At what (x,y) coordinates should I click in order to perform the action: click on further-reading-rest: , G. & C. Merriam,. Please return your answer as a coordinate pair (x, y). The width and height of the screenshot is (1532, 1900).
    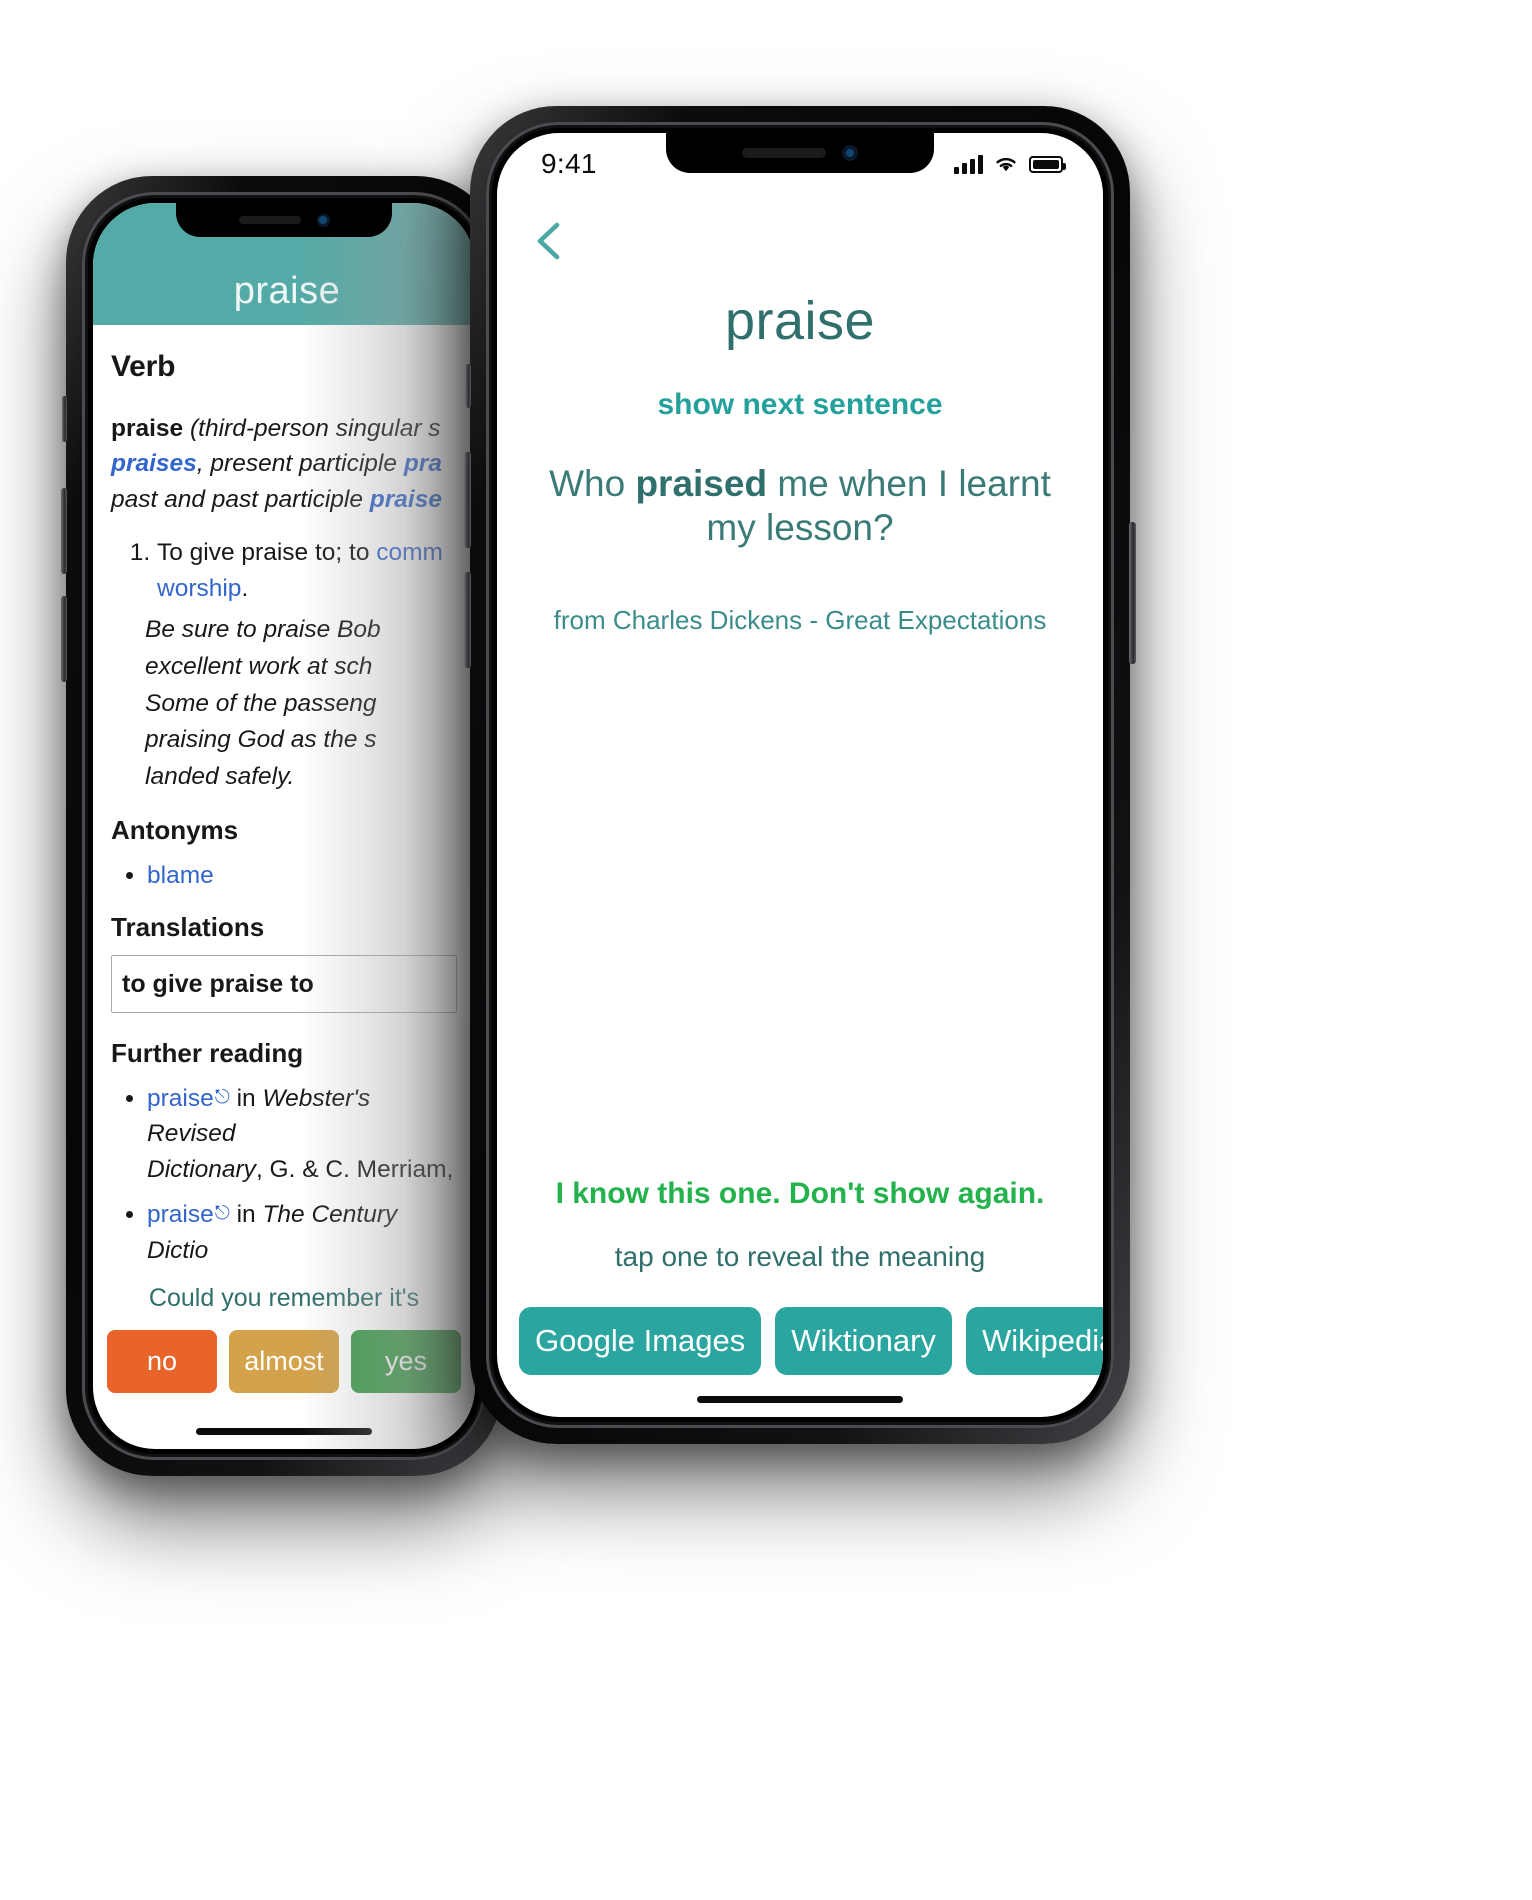
    Looking at the image, I should click on (354, 1169).